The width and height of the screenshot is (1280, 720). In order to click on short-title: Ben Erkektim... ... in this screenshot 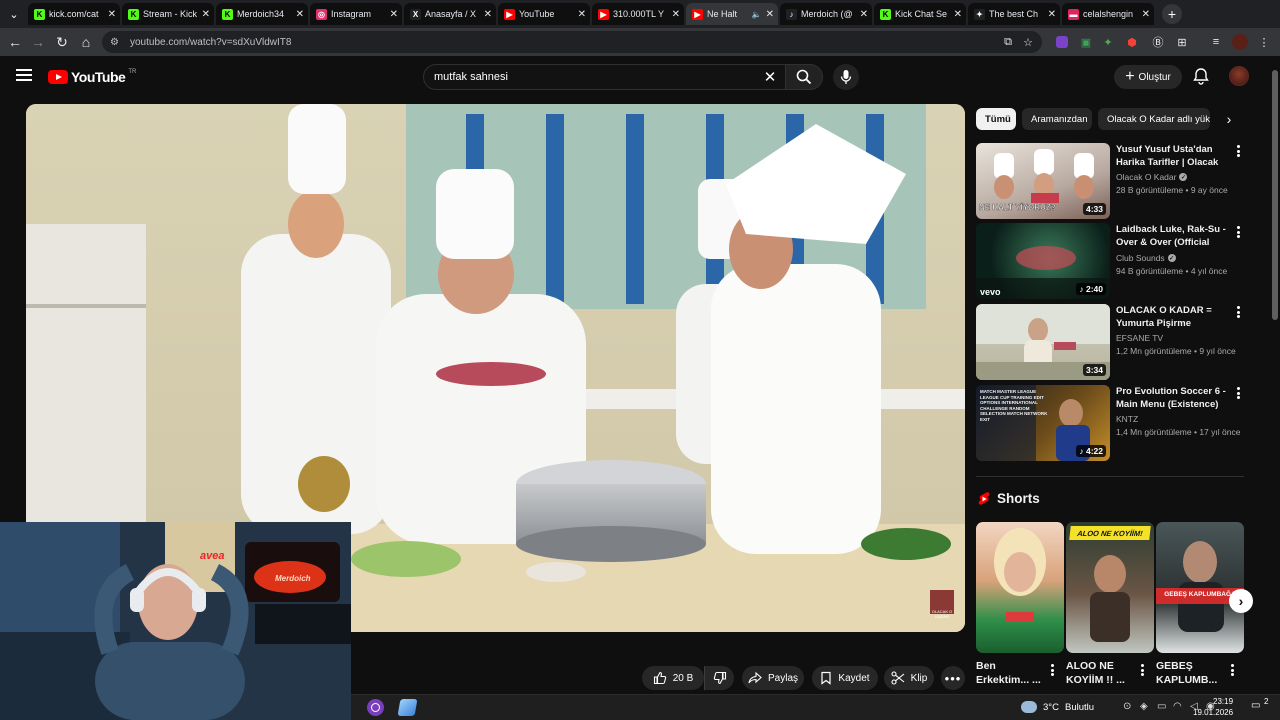, I will do `click(1012, 674)`.